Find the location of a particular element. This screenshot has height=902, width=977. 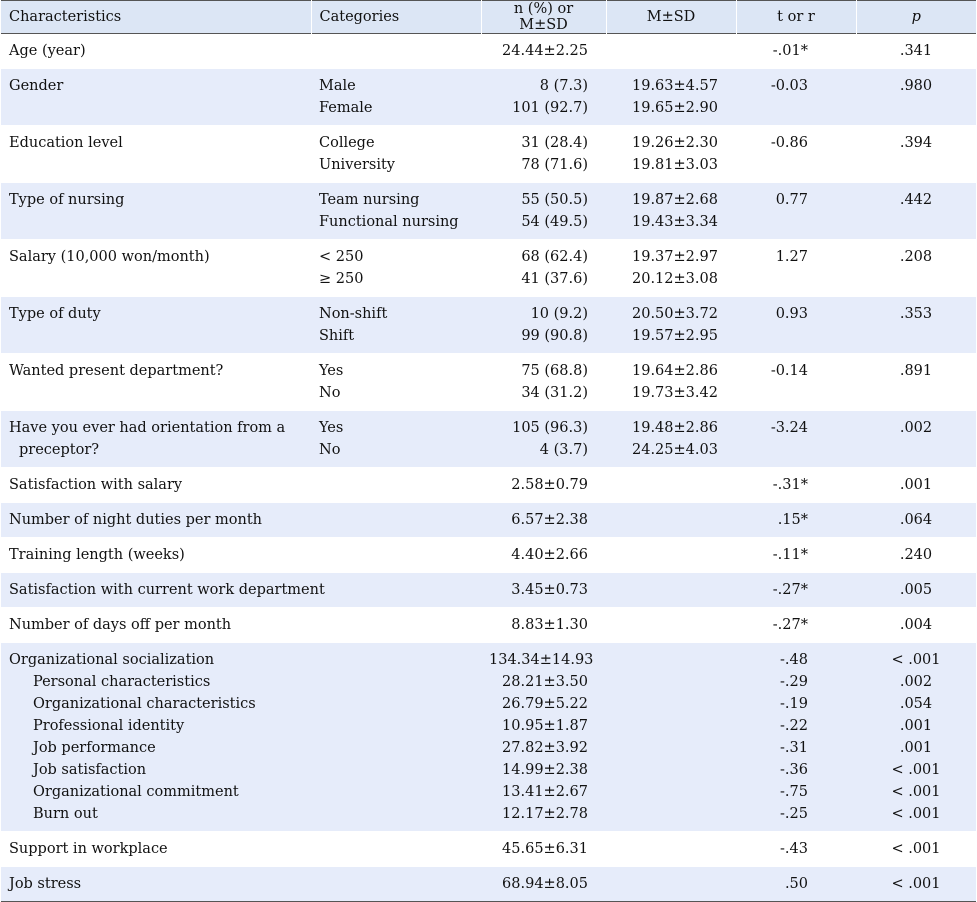

cell-line: Yes is located at coordinates (331, 371).